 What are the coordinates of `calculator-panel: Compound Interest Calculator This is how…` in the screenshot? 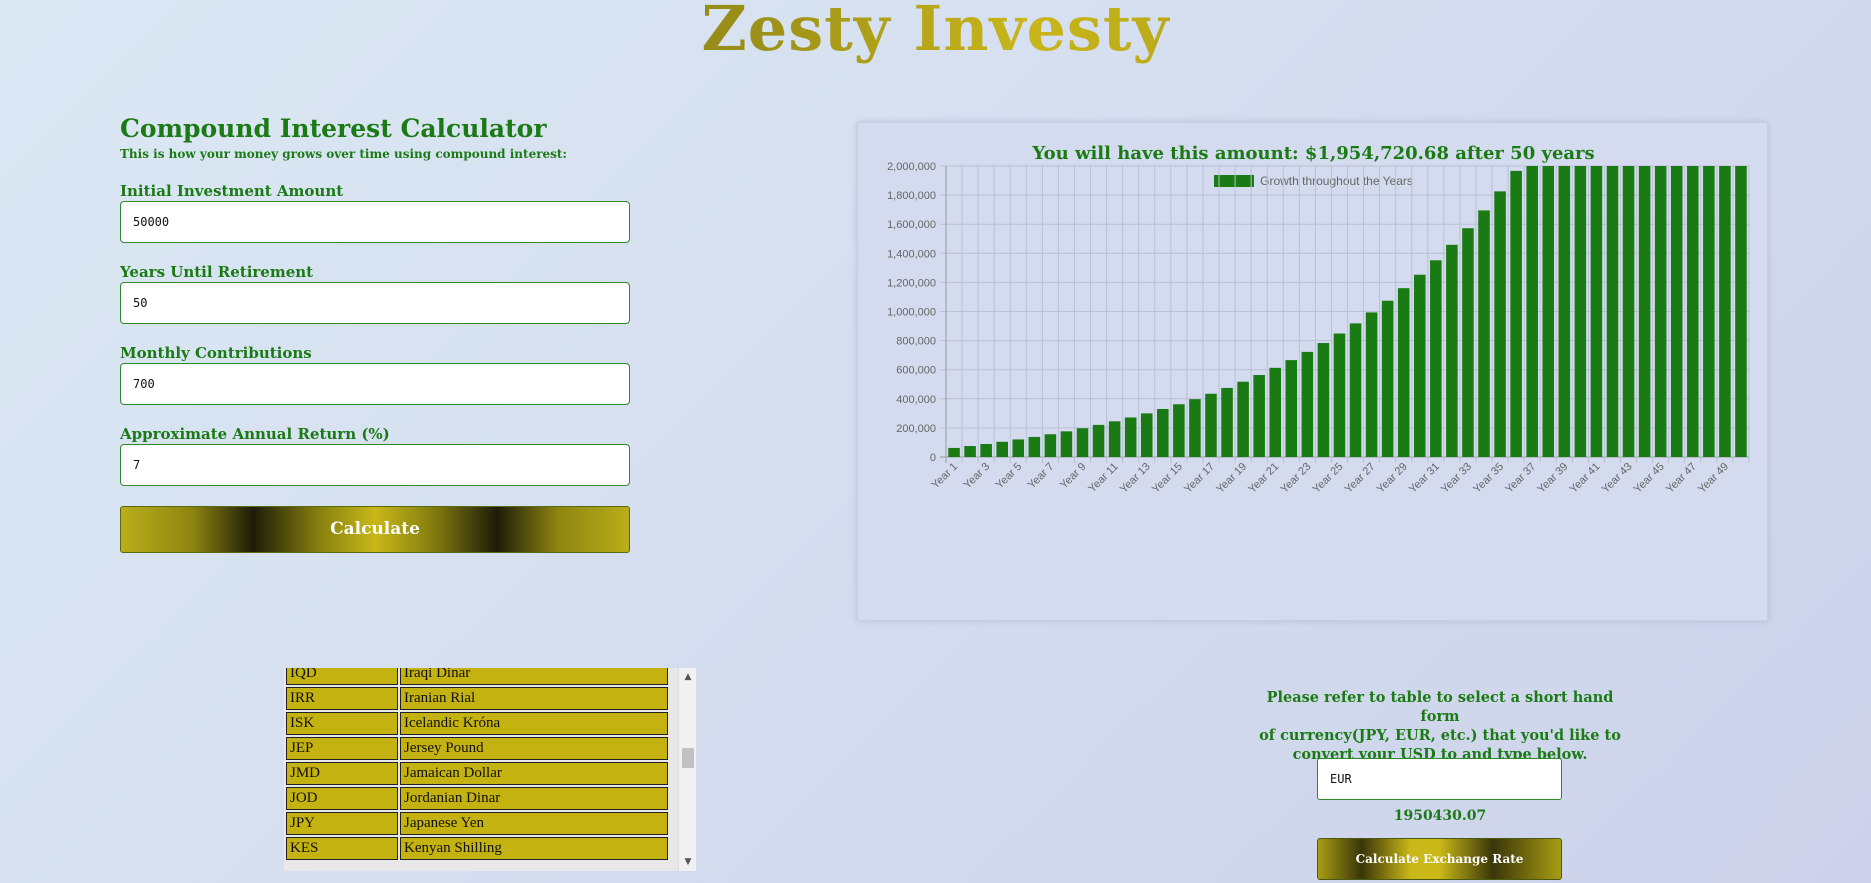 It's located at (375, 333).